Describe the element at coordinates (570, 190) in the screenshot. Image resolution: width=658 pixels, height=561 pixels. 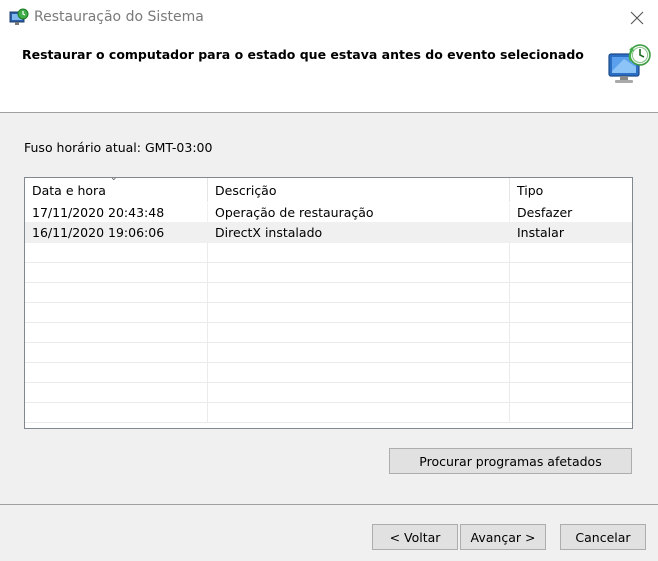
I see `column-header-type: Tipo` at that location.